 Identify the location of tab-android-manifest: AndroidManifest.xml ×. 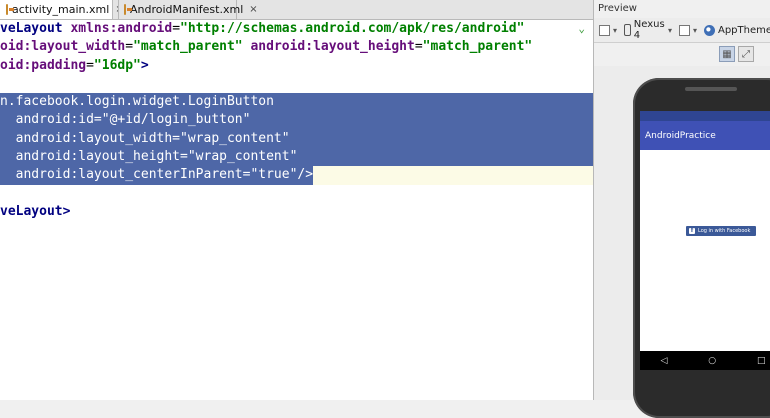
(188, 9).